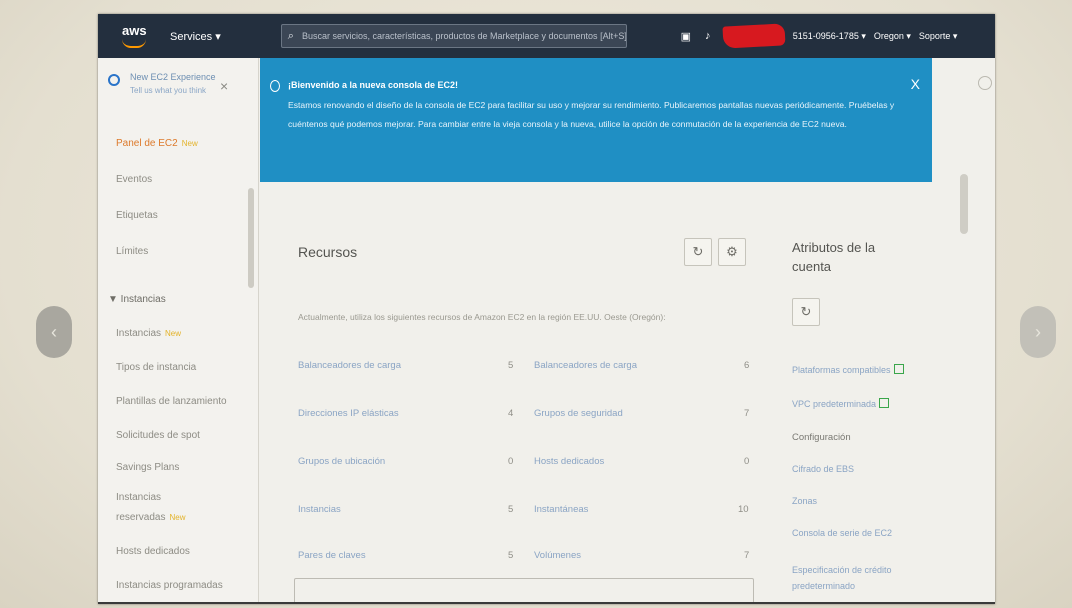  I want to click on serial-console-link: Consola de serie de EC2, so click(842, 533).